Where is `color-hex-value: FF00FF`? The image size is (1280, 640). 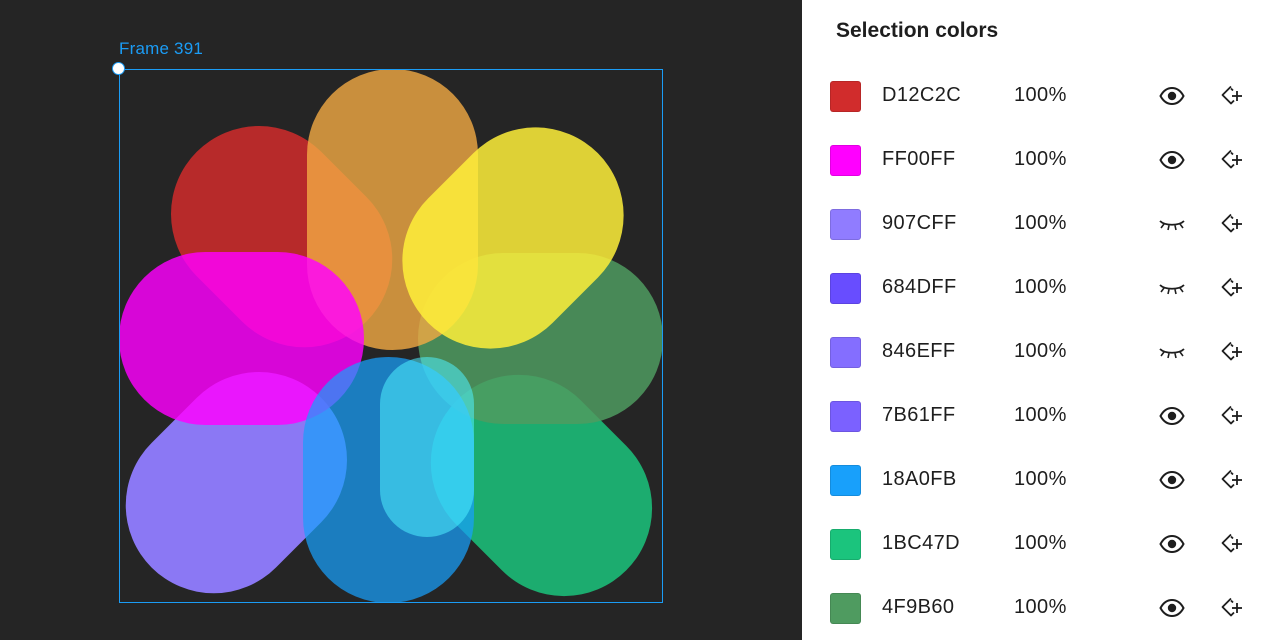 color-hex-value: FF00FF is located at coordinates (919, 159).